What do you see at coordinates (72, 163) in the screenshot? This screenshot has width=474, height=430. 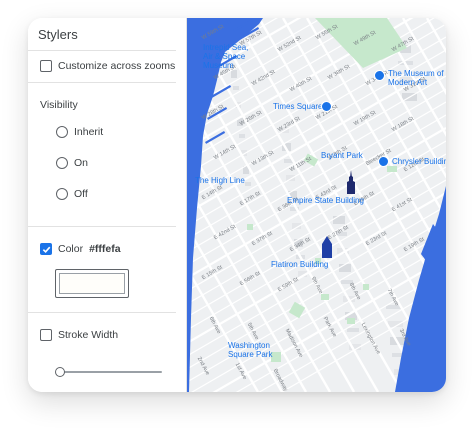 I see `visibility-radio-on: On` at bounding box center [72, 163].